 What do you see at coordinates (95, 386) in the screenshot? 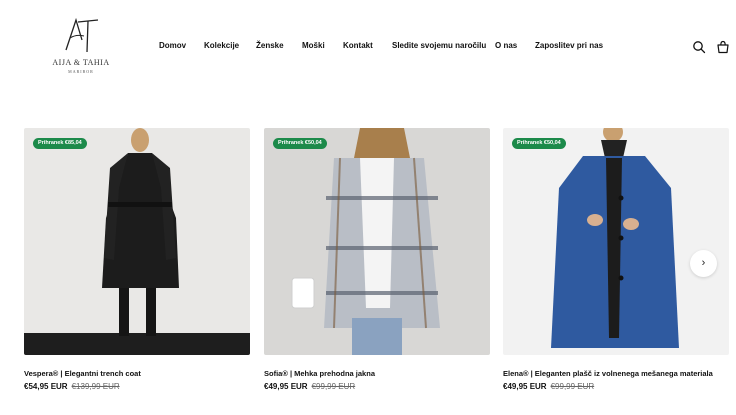
I see `original-price: €139,99 EUR` at bounding box center [95, 386].